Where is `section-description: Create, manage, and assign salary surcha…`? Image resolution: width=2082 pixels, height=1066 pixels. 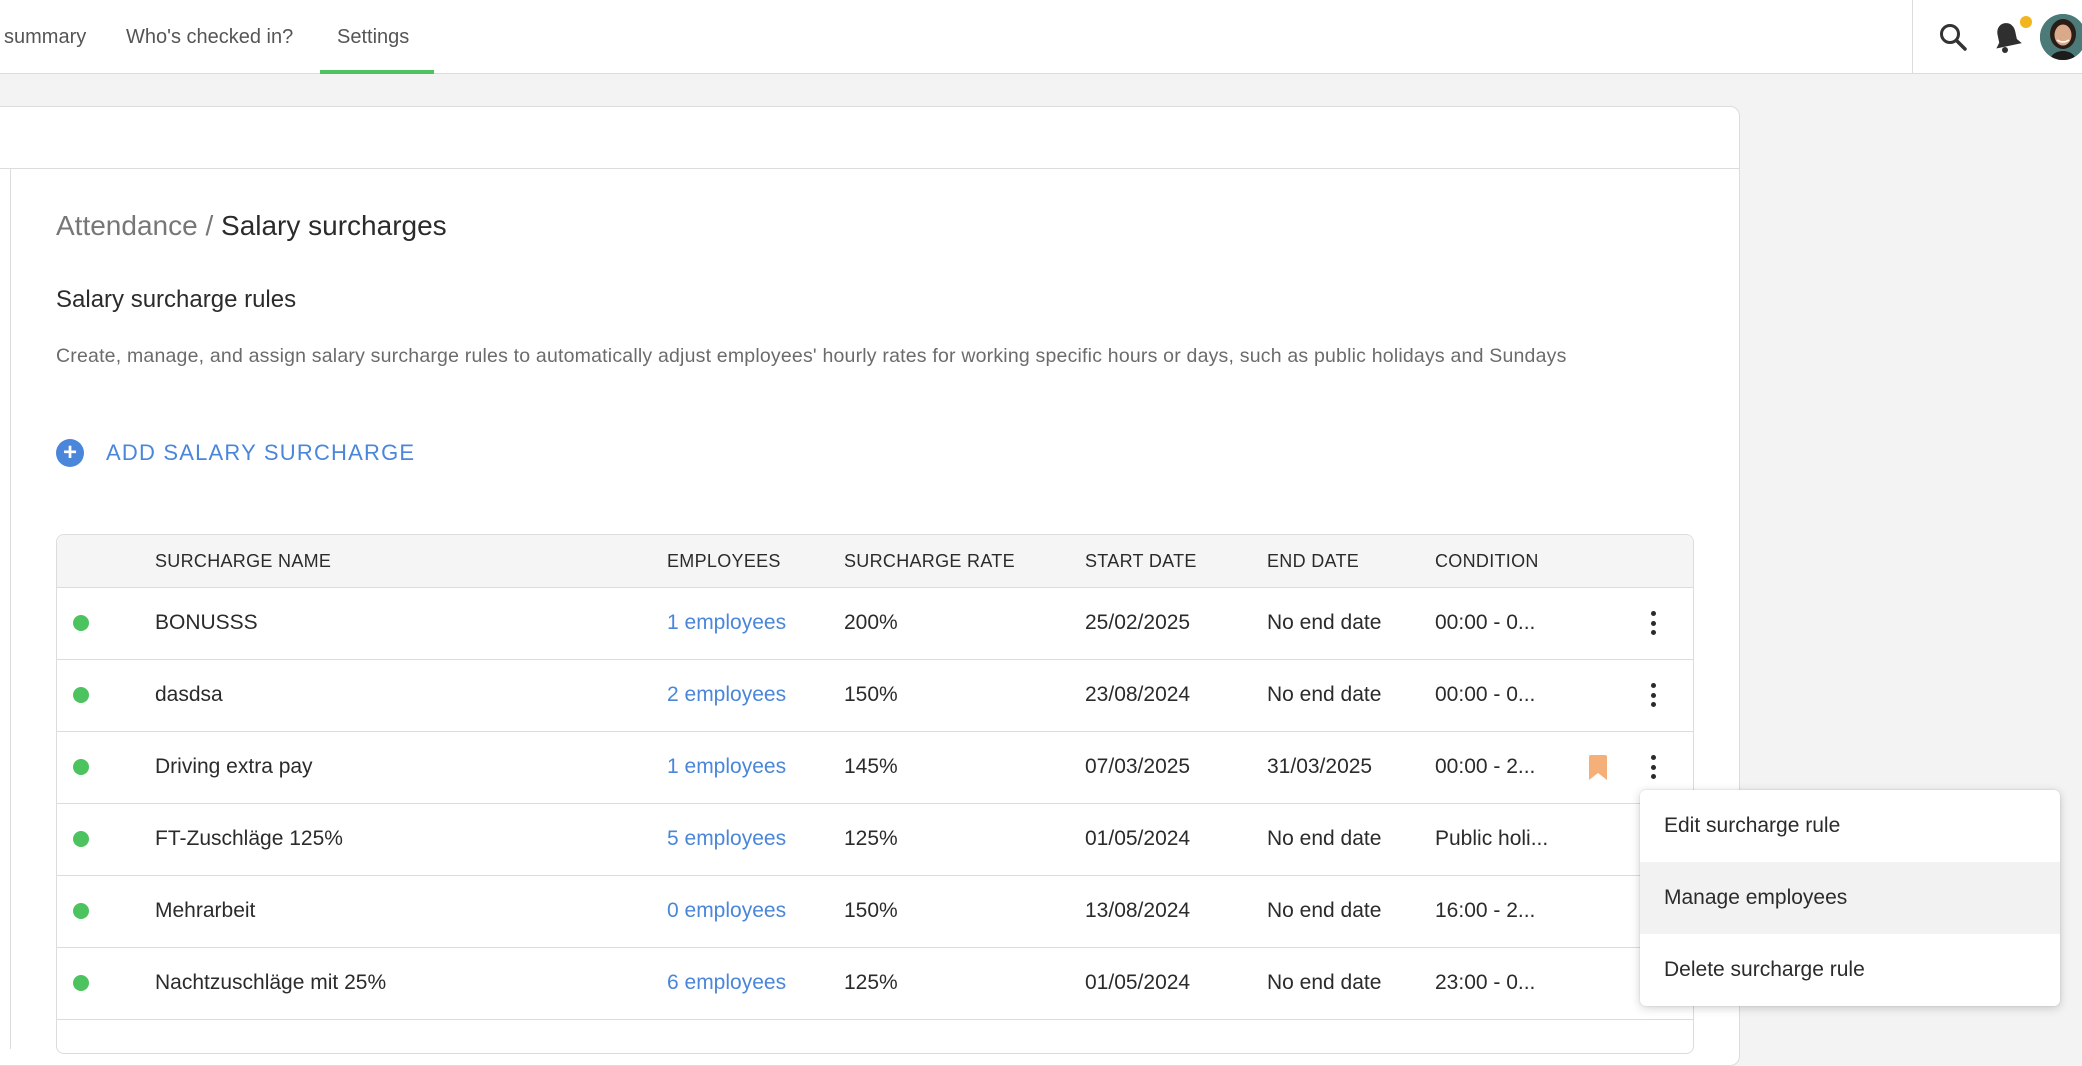 section-description: Create, manage, and assign salary surcha… is located at coordinates (811, 356).